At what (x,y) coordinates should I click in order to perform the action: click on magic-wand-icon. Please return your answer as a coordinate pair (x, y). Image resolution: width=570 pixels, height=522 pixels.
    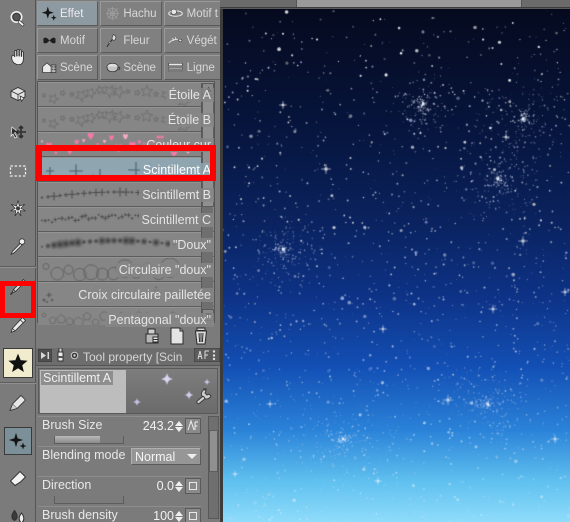
    Looking at the image, I should click on (18, 209).